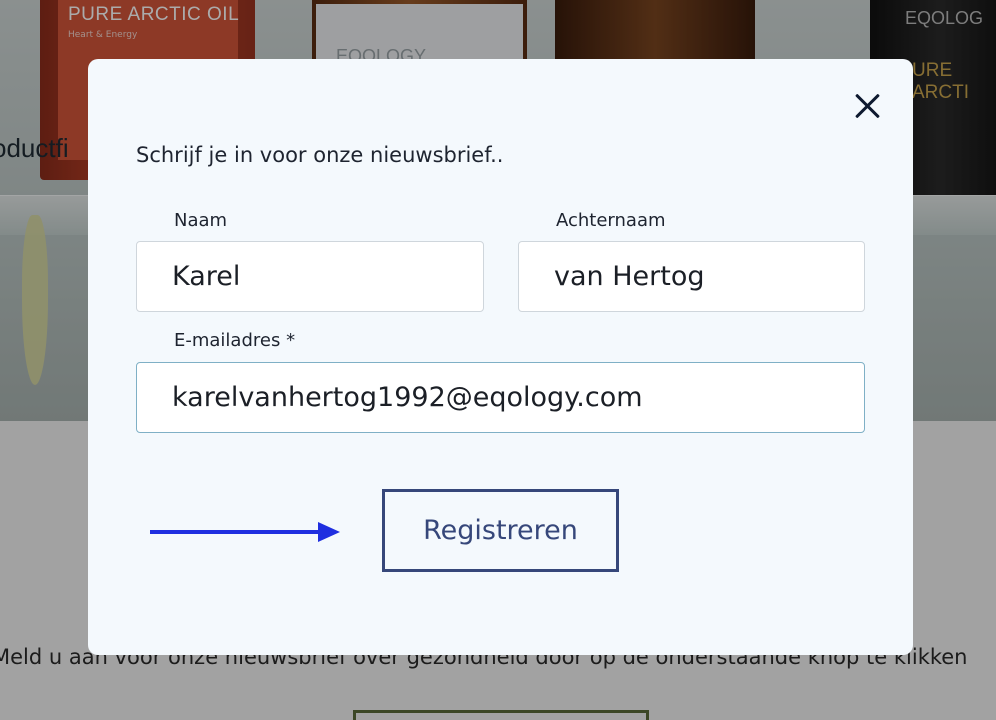 The image size is (996, 720). I want to click on arrow-right-icon, so click(245, 532).